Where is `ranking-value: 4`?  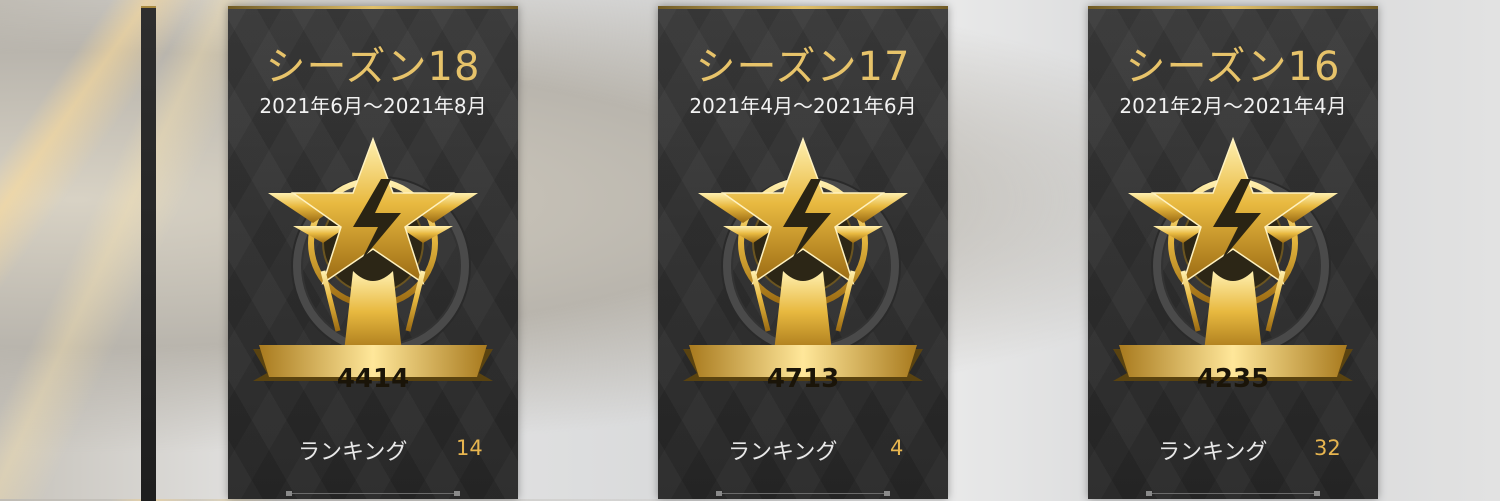
ranking-value: 4 is located at coordinates (897, 448).